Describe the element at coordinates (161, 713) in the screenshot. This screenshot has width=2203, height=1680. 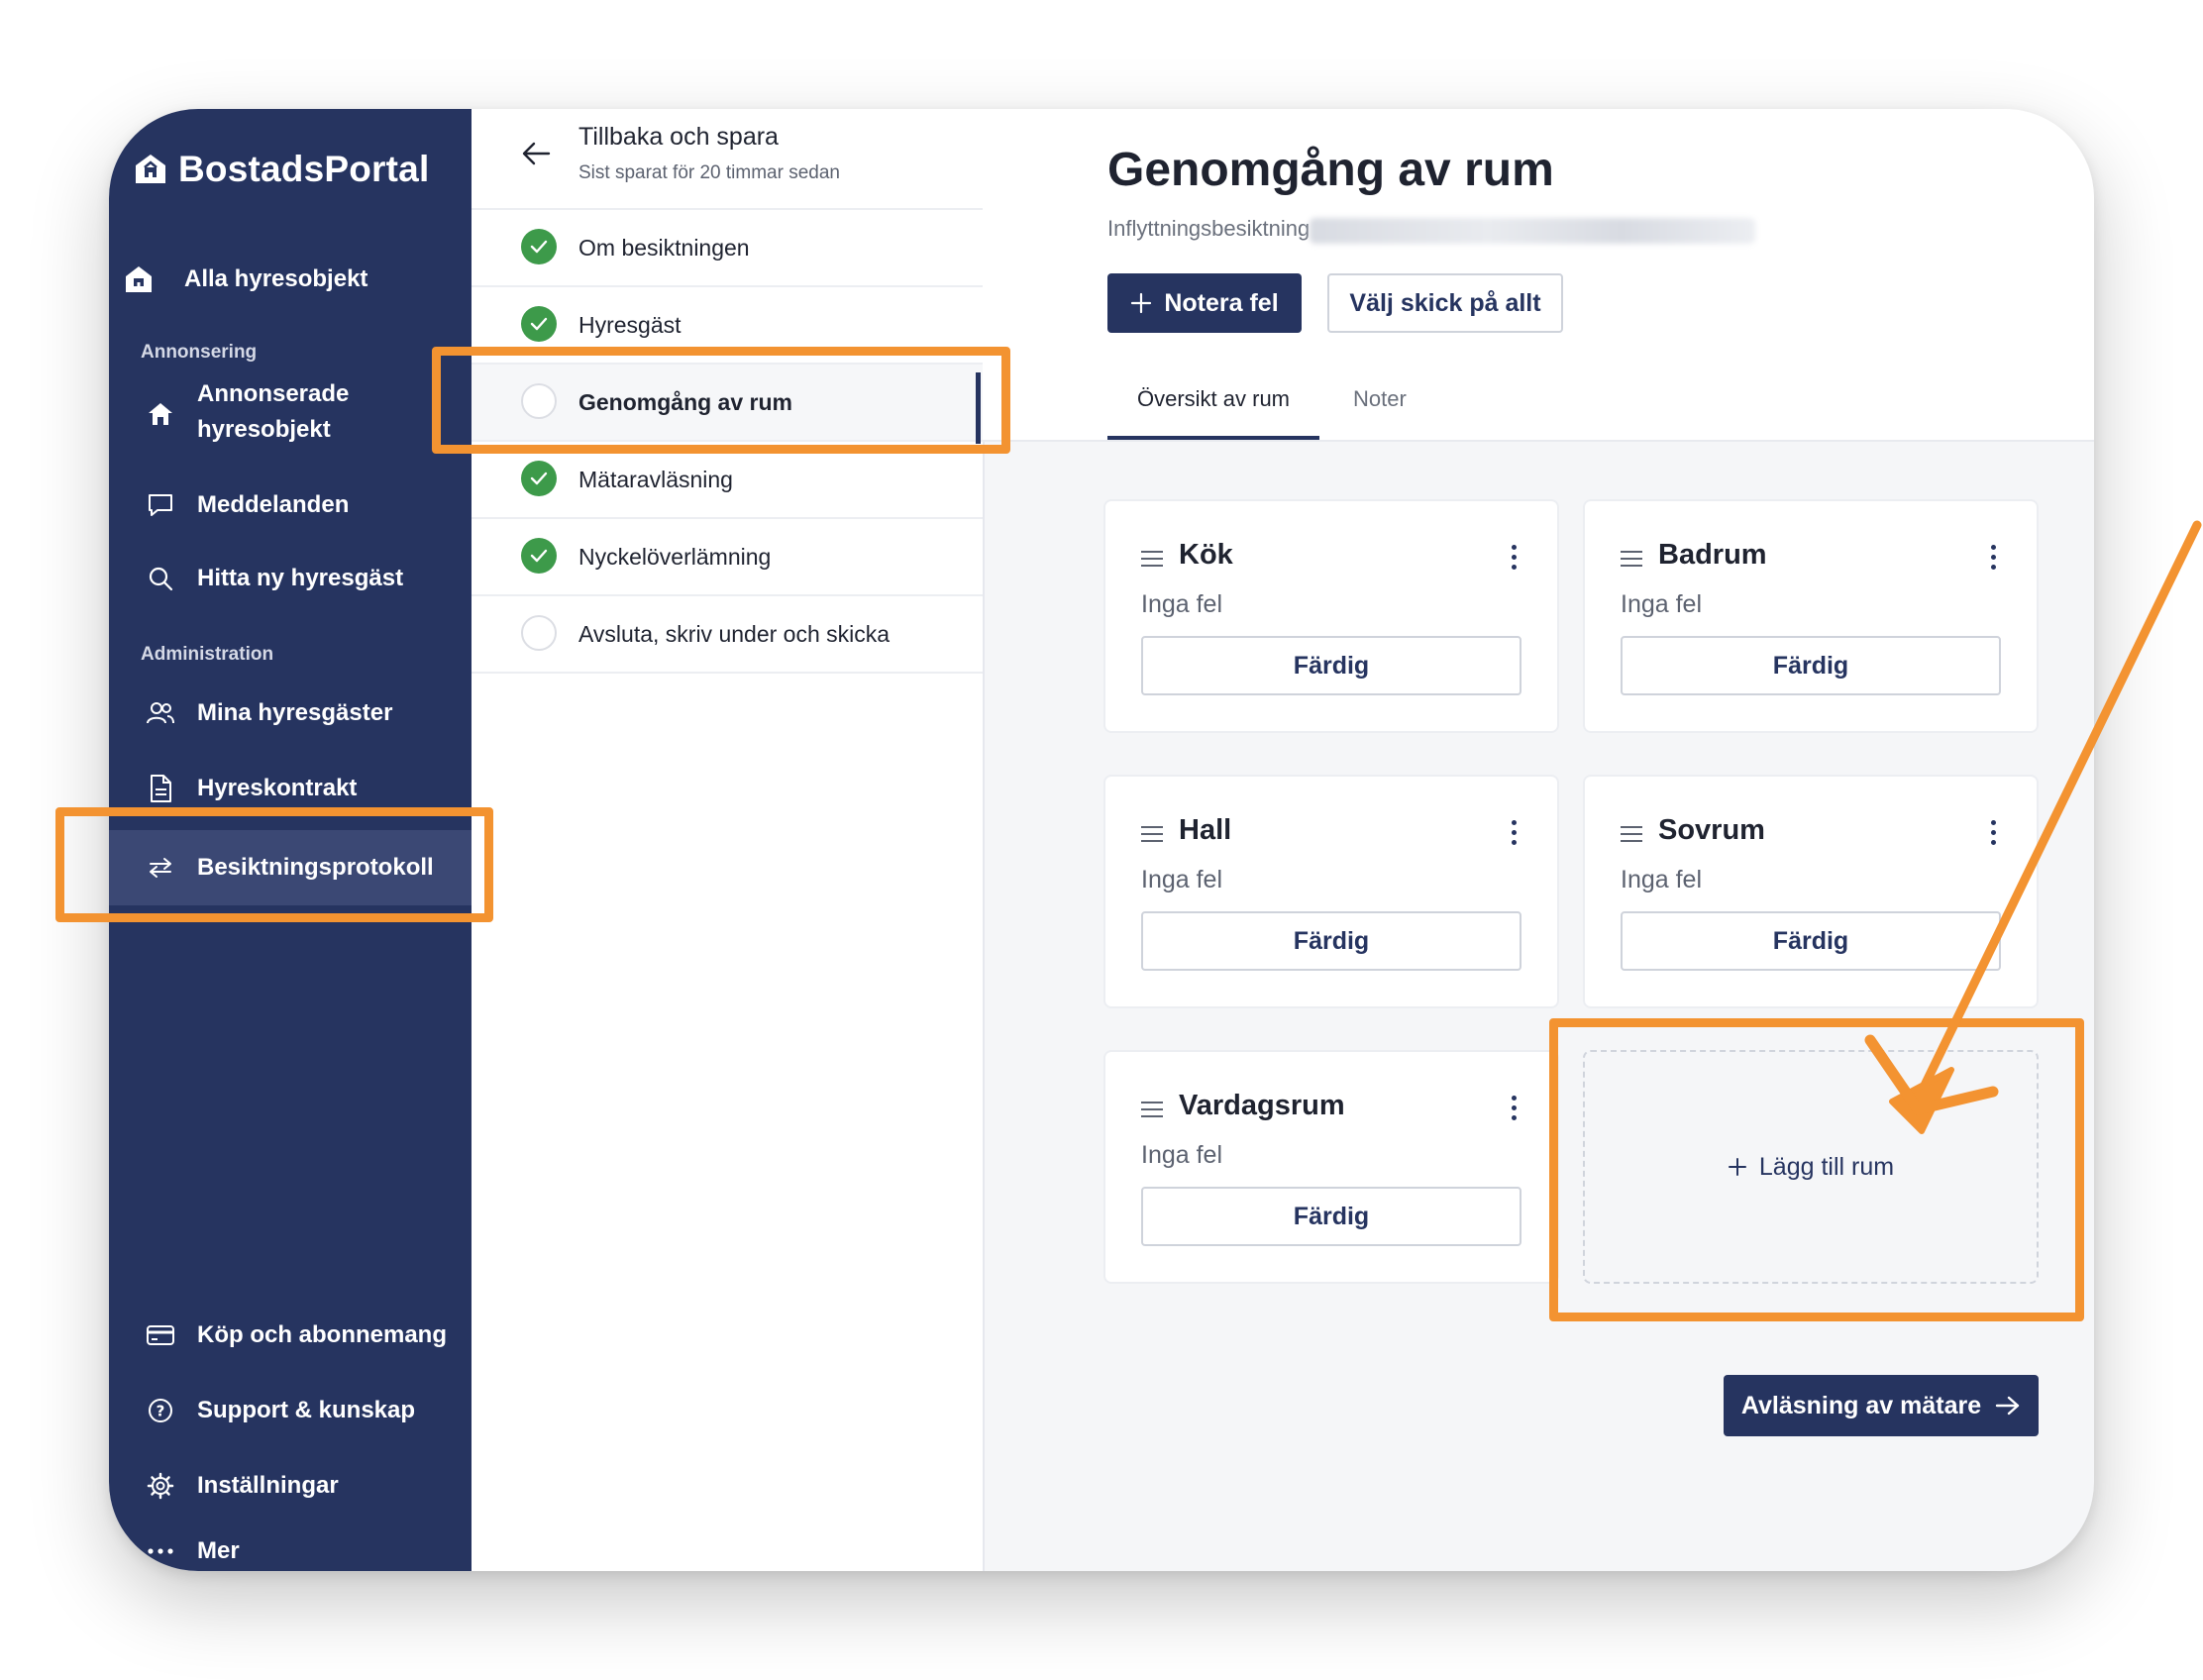
I see `users-icon` at that location.